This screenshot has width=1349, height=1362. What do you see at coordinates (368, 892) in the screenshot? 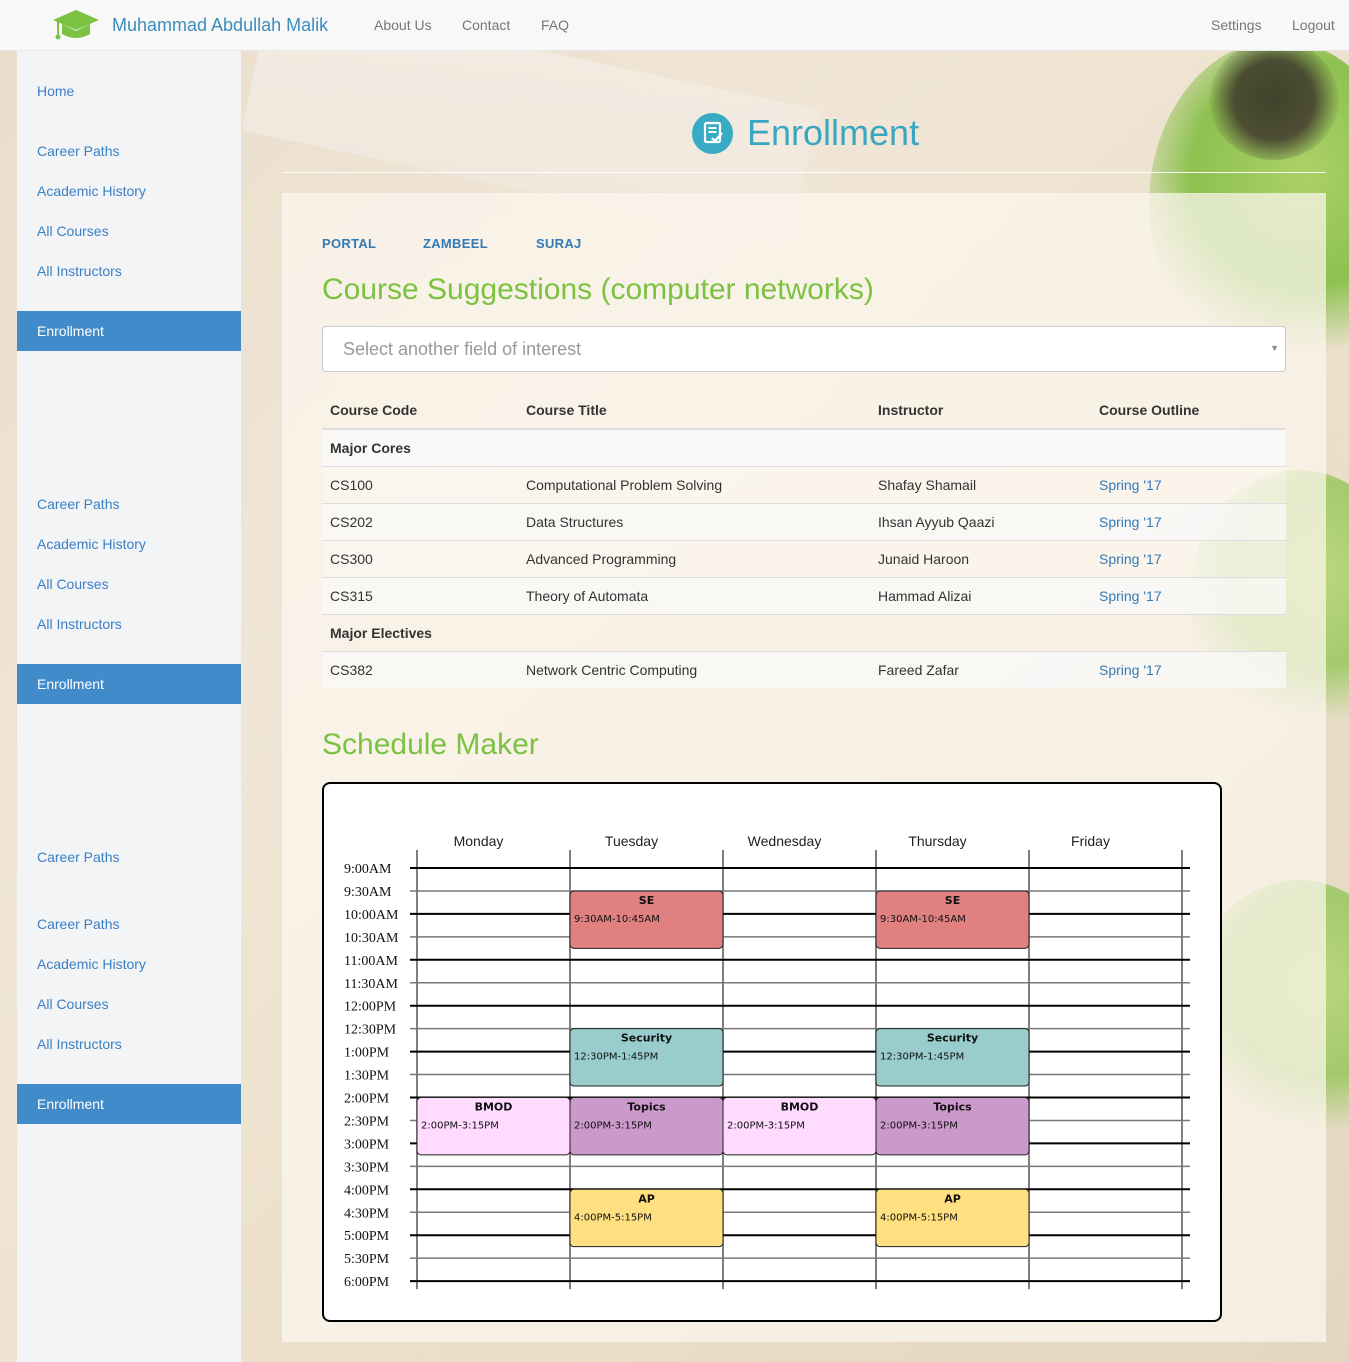
I see `time-label: 9:30AM` at bounding box center [368, 892].